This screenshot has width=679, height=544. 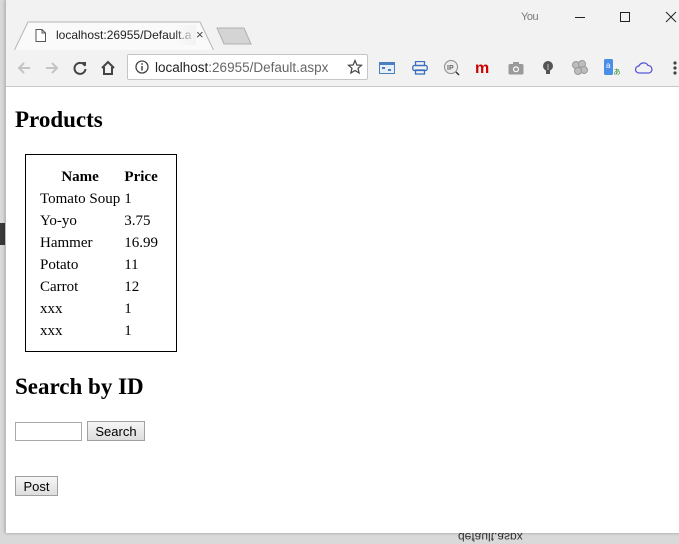 I want to click on minimize-icon, so click(x=580, y=17).